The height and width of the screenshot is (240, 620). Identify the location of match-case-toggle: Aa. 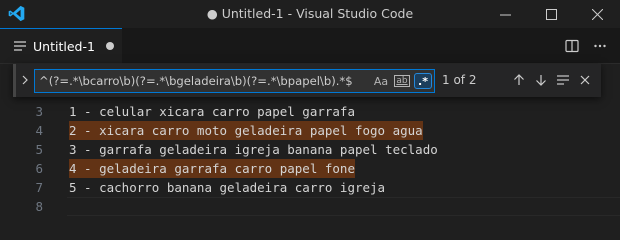
(381, 81).